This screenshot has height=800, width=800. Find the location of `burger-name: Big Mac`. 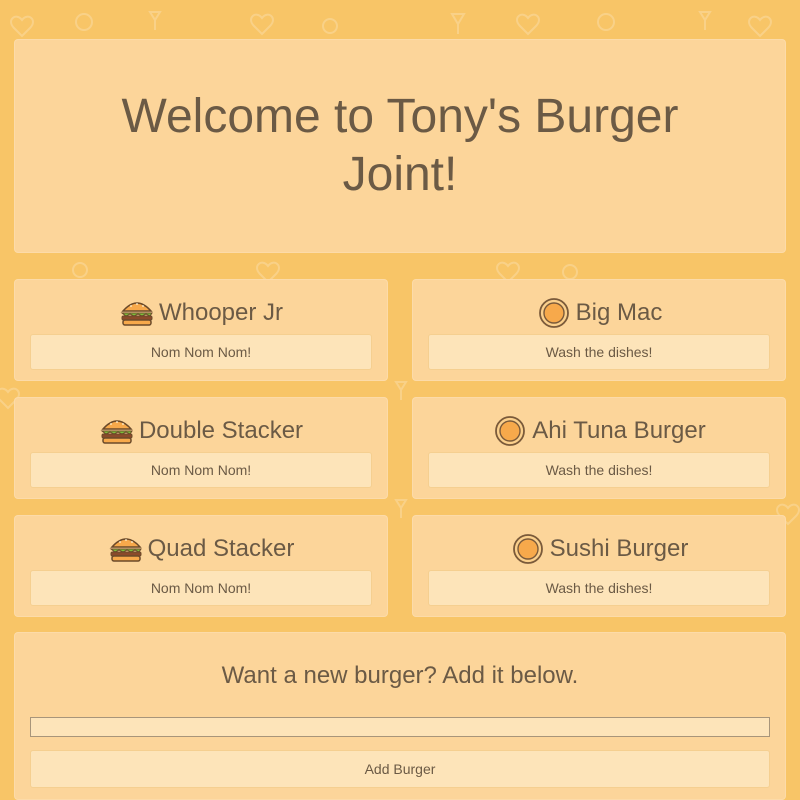

burger-name: Big Mac is located at coordinates (619, 312).